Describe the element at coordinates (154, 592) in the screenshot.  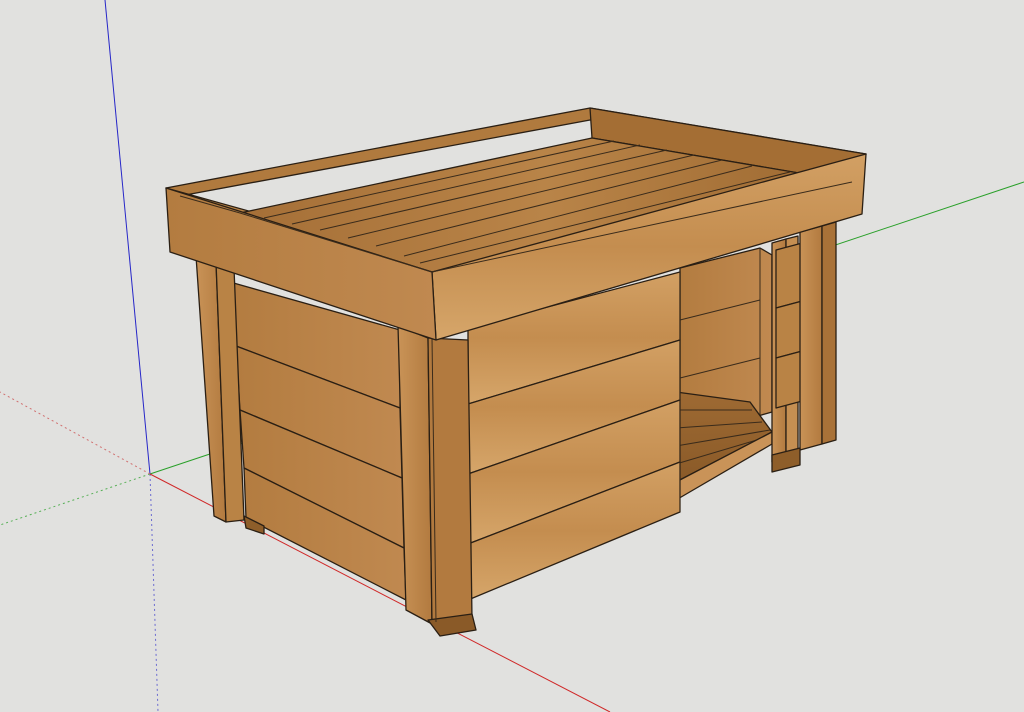
I see `blue-axis-dotted` at that location.